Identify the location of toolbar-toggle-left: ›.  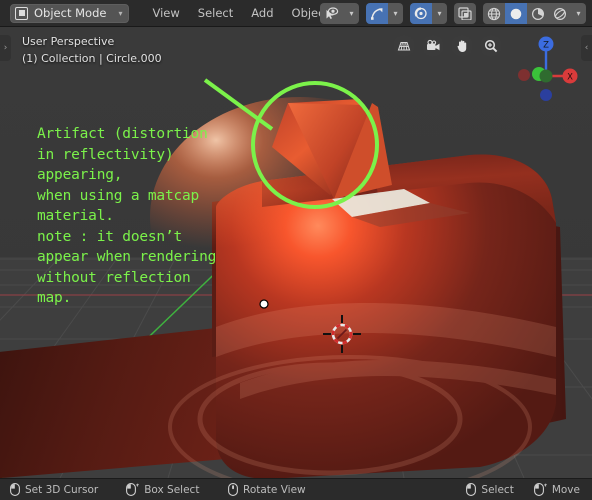
(5, 48).